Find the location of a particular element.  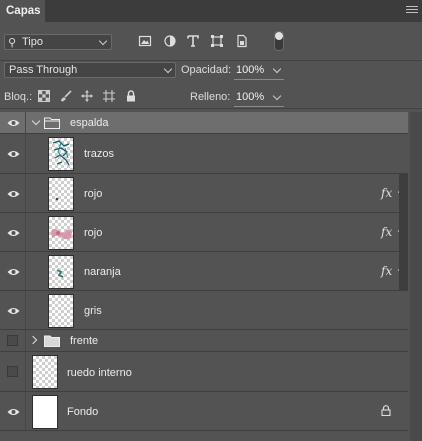

filter-kind-select: ⚲ Tipo is located at coordinates (58, 42).